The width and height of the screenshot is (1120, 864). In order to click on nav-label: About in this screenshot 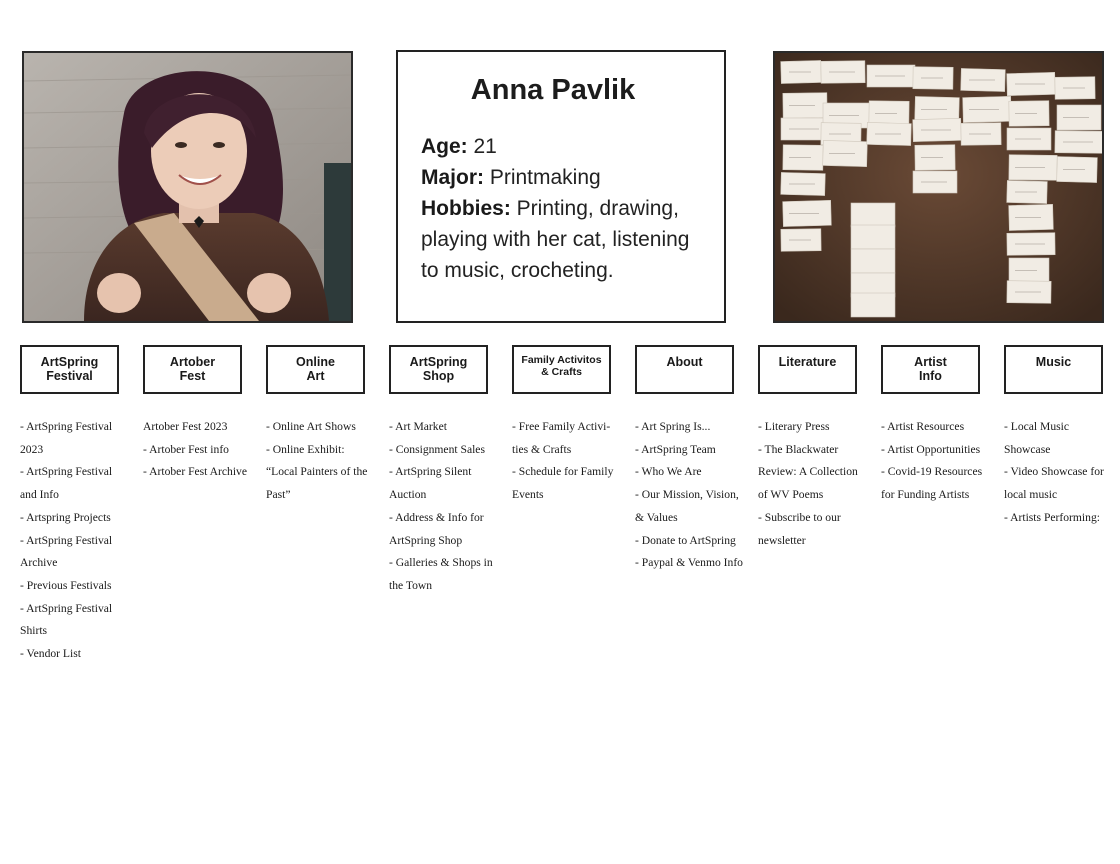, I will do `click(684, 362)`.